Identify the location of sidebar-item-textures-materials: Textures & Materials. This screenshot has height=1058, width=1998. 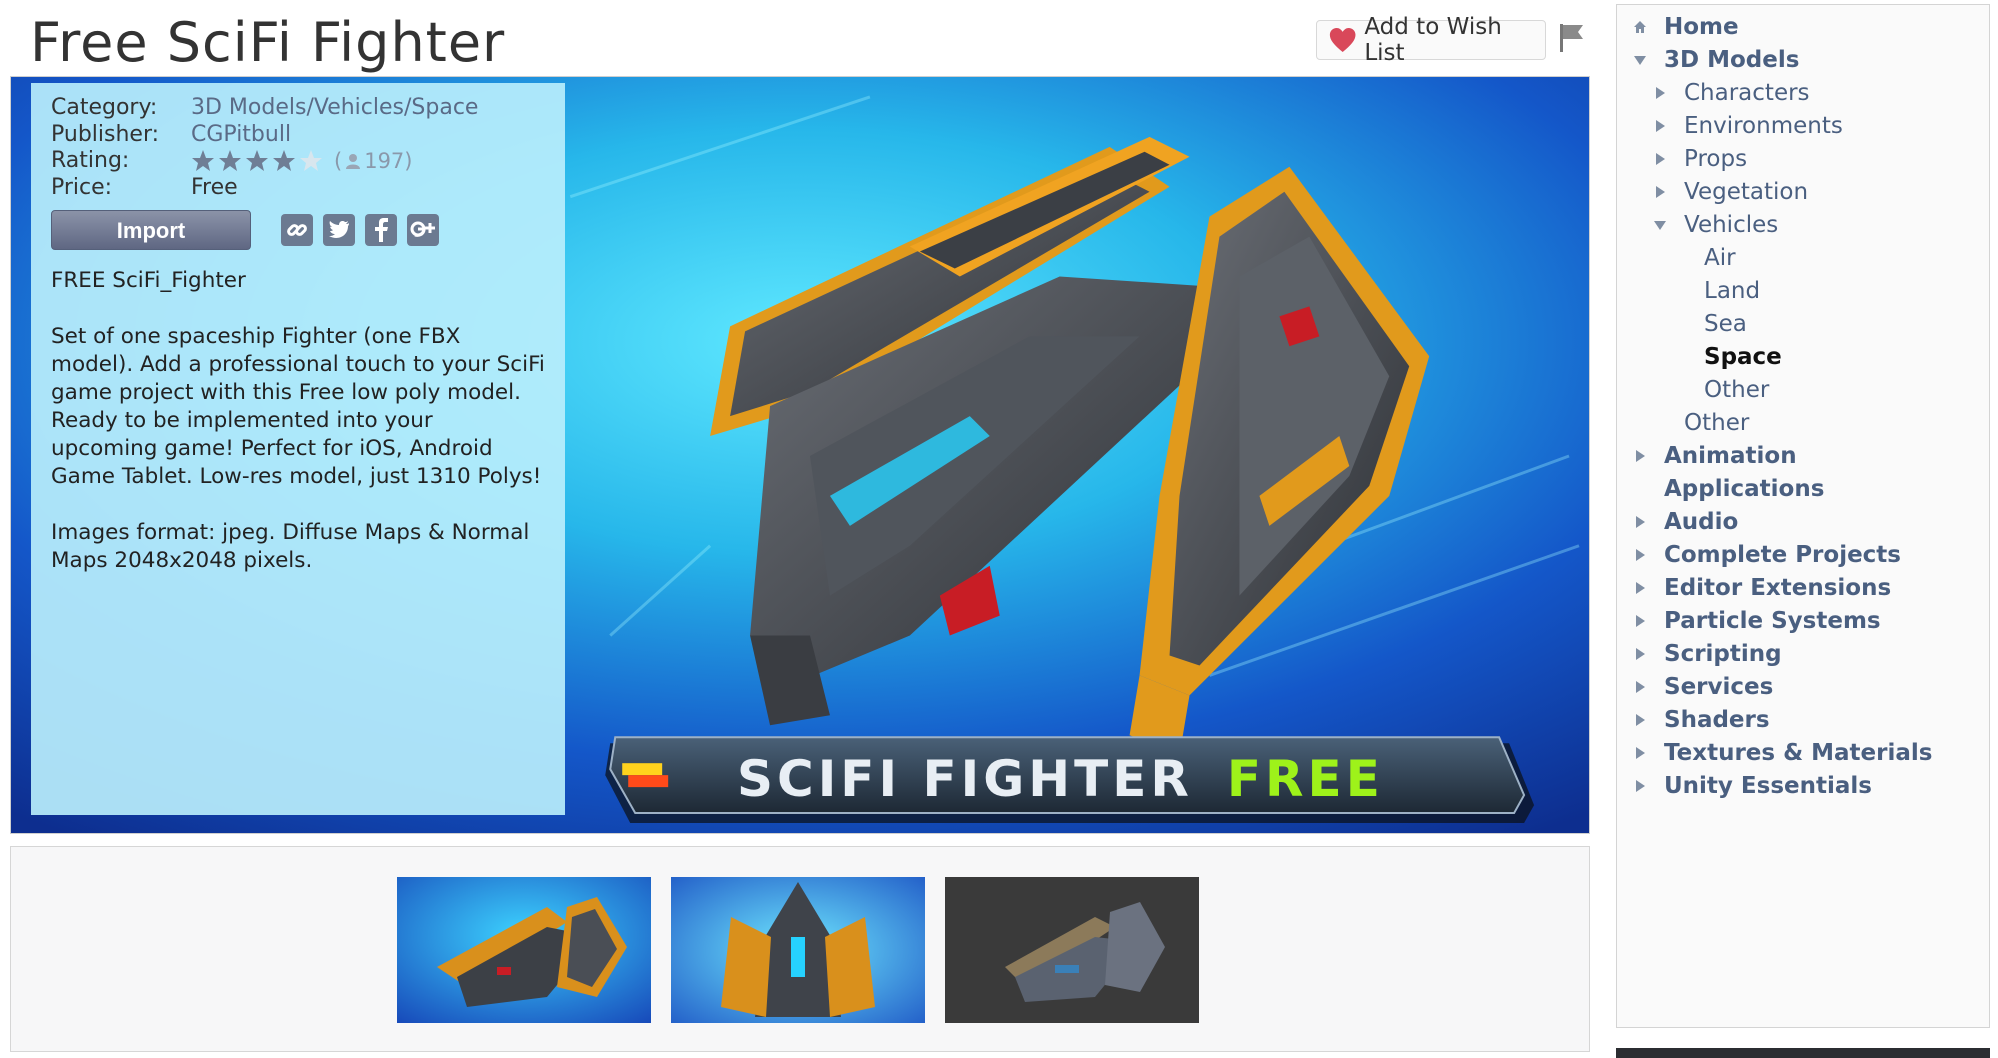
(1798, 753).